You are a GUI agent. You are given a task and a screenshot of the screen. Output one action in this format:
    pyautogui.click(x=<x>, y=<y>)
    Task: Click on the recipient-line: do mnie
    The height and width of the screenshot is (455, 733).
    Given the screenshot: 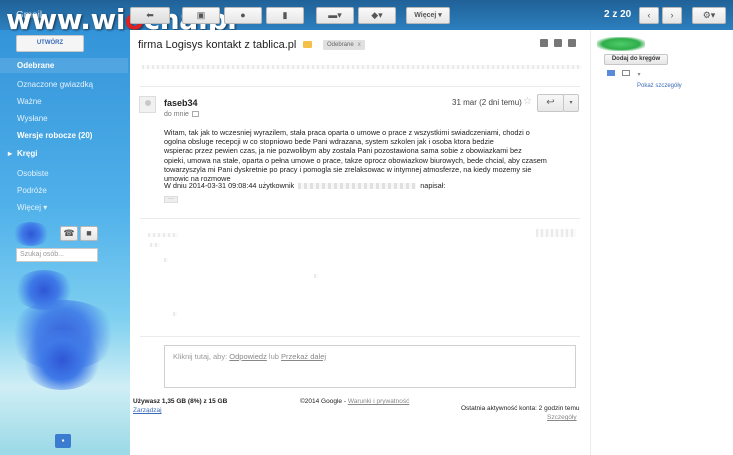 What is the action you would take?
    pyautogui.click(x=181, y=114)
    